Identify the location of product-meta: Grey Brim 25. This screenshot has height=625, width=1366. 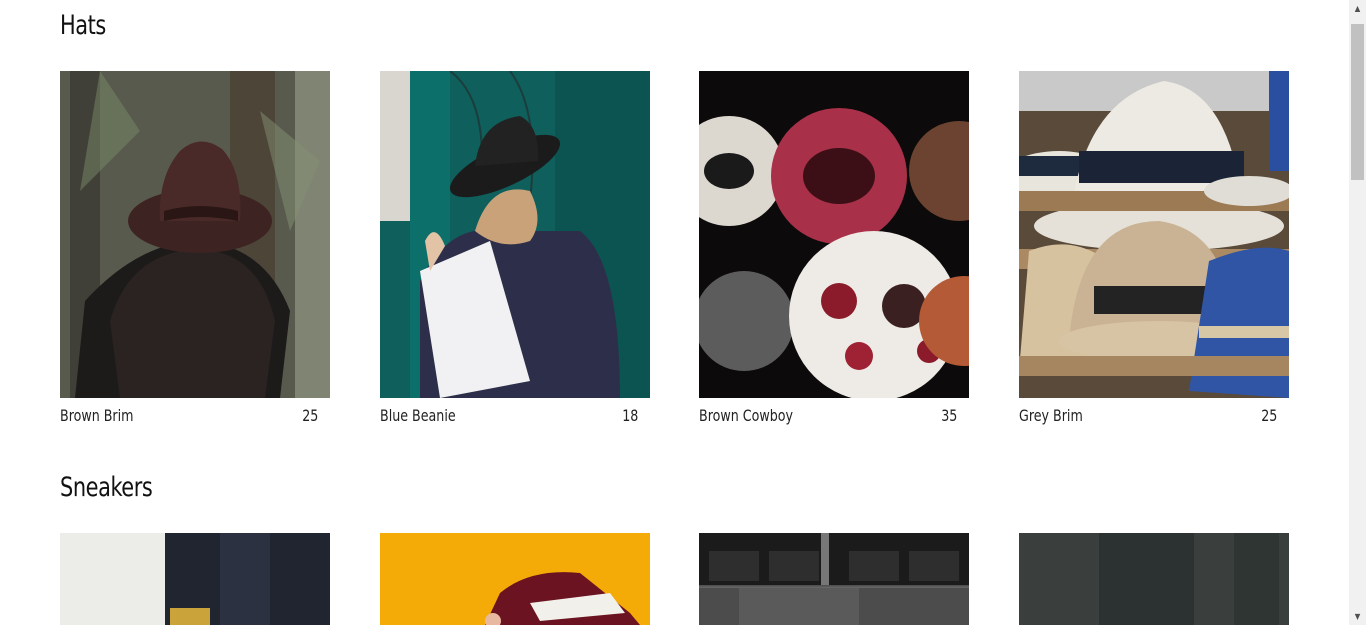
(1154, 419).